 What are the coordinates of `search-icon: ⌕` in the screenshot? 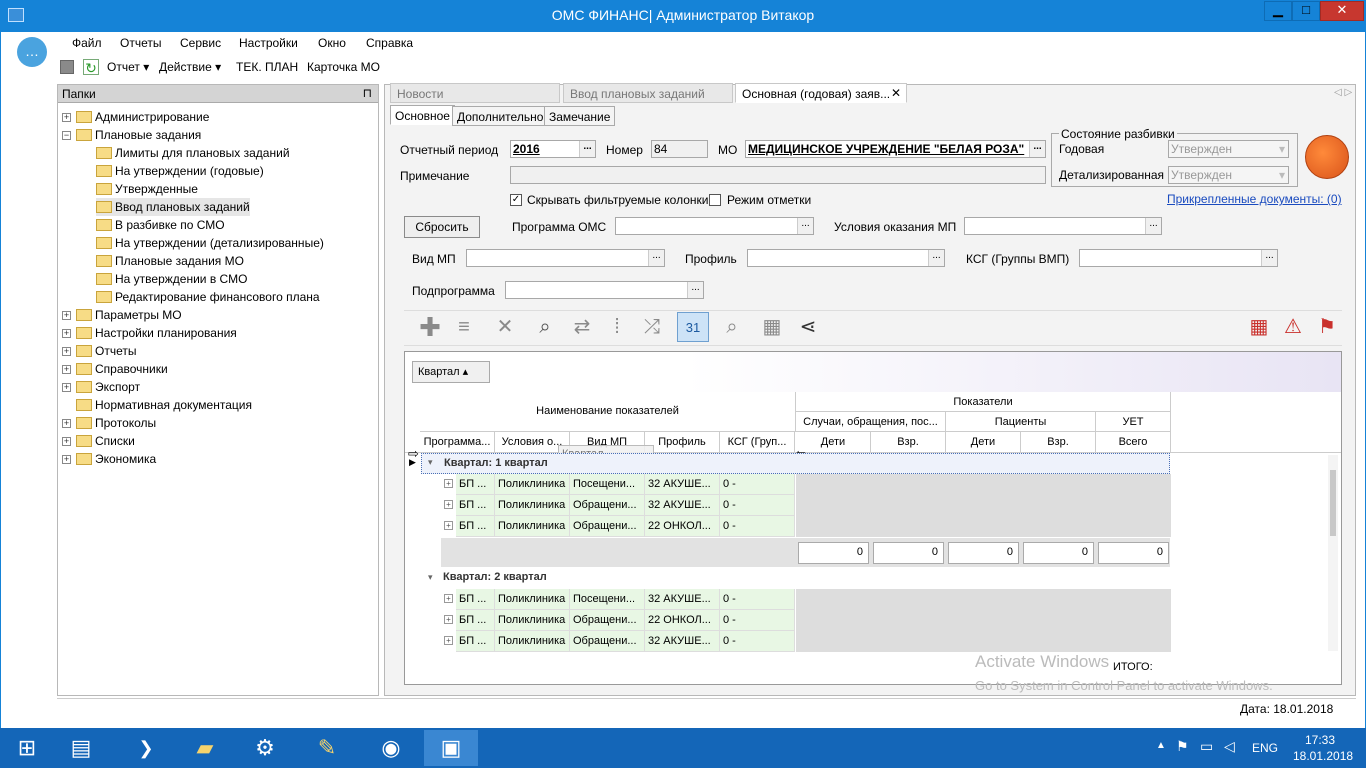 It's located at (545, 327).